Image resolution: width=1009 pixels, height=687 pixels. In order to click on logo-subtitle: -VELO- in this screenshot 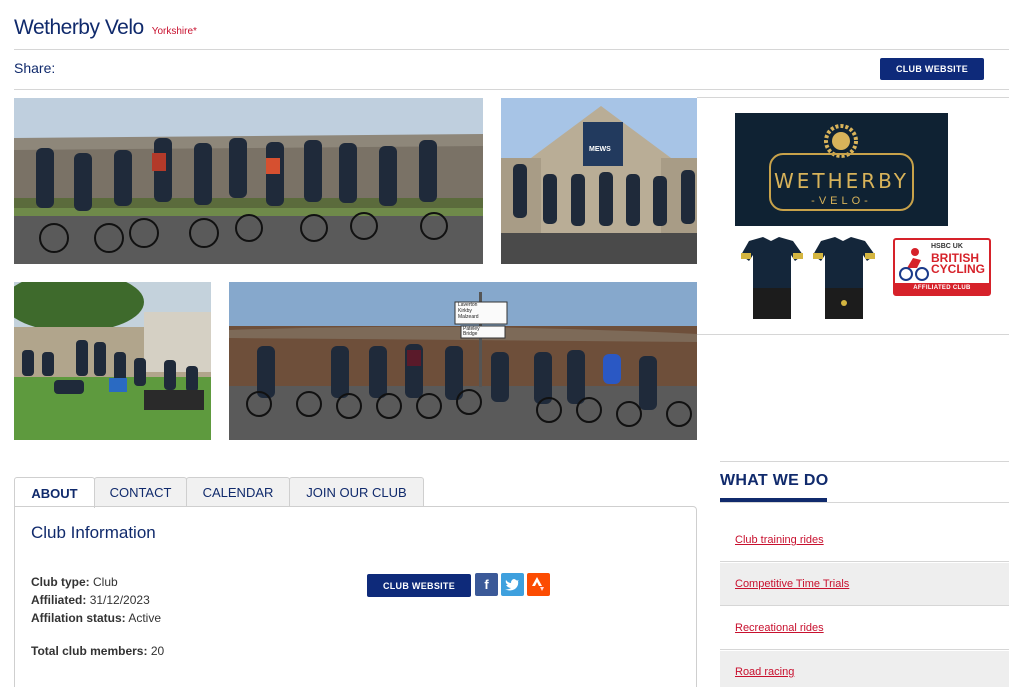, I will do `click(841, 200)`.